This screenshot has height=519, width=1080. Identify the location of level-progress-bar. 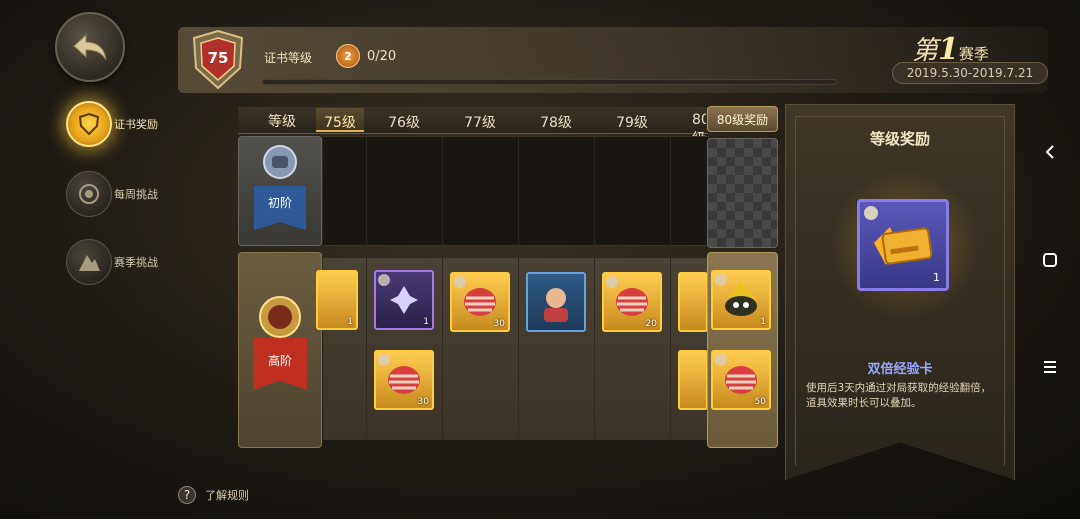
(549, 82).